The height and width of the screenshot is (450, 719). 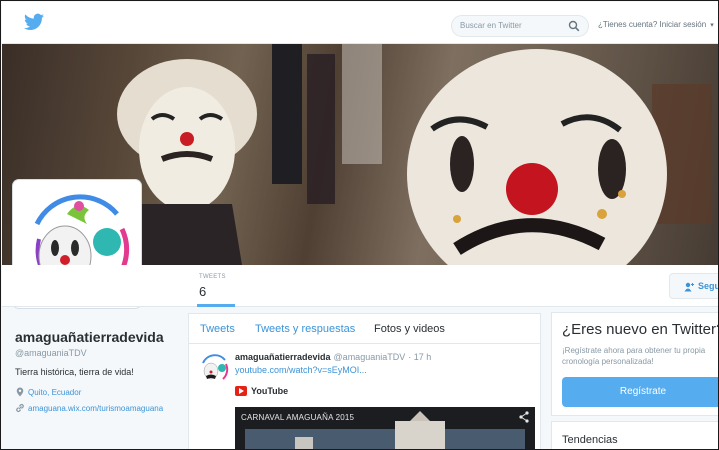 I want to click on tweet-author-name: amaguañatierradevida, so click(x=283, y=357).